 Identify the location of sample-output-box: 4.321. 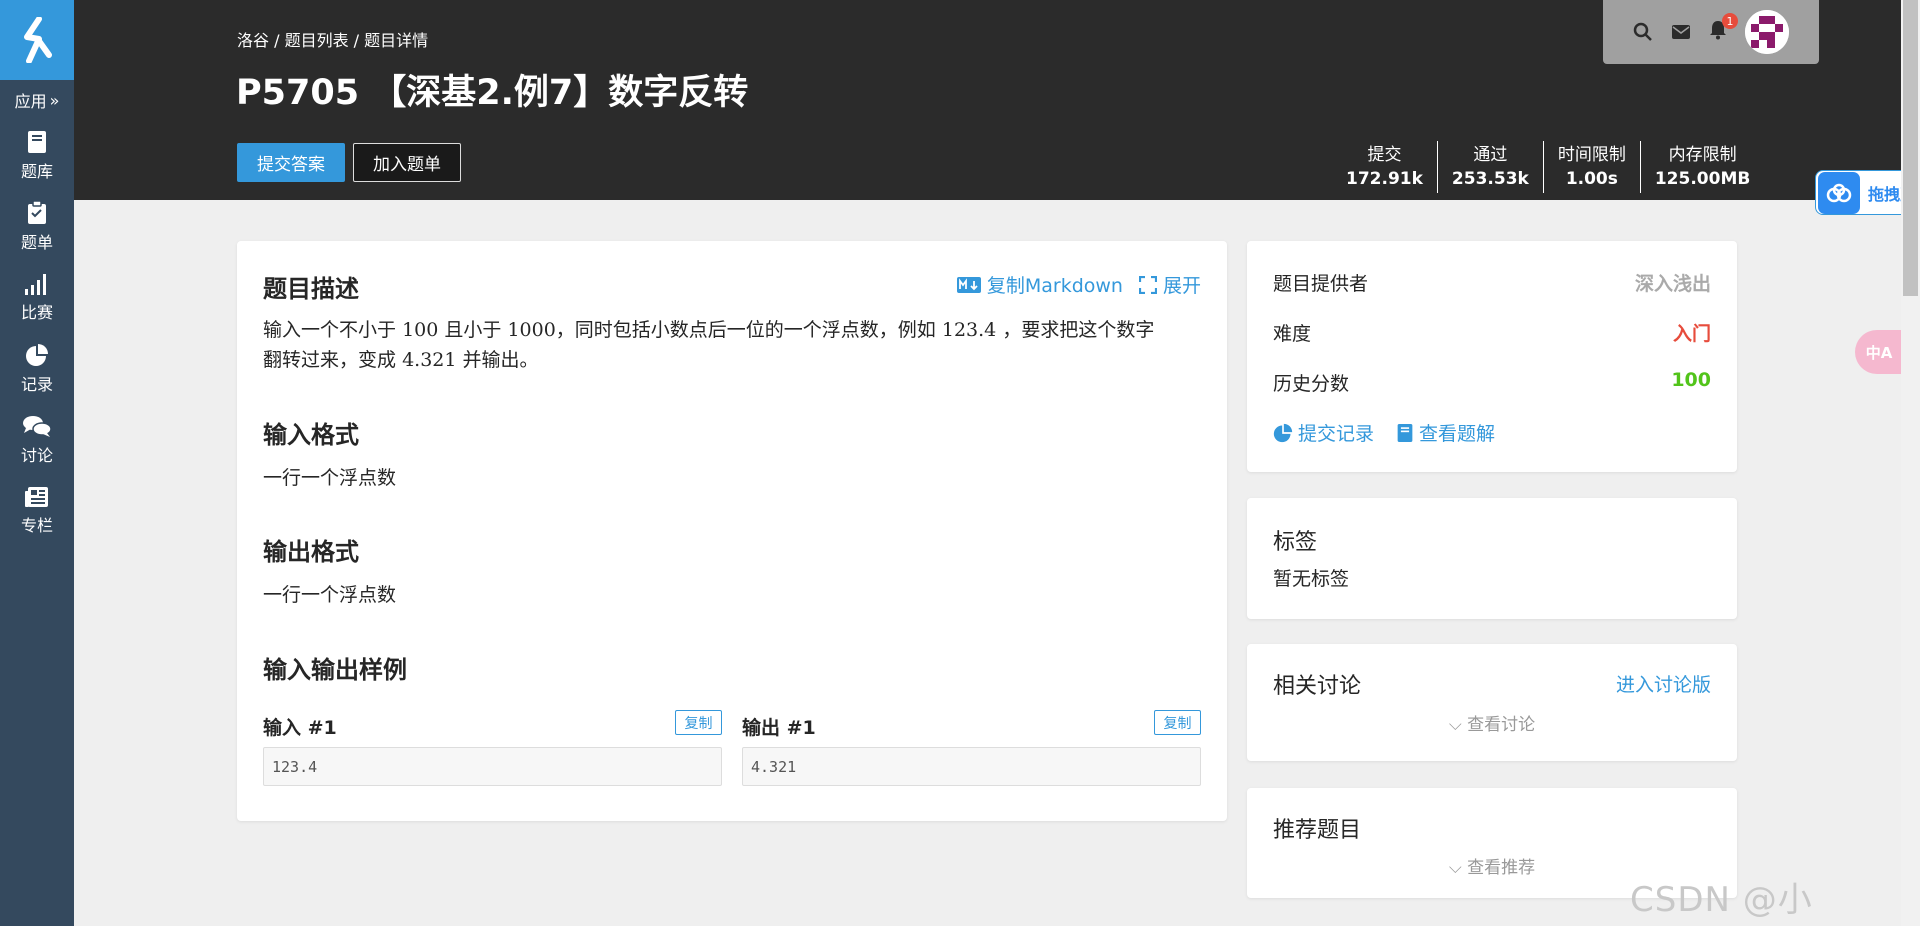
(971, 766).